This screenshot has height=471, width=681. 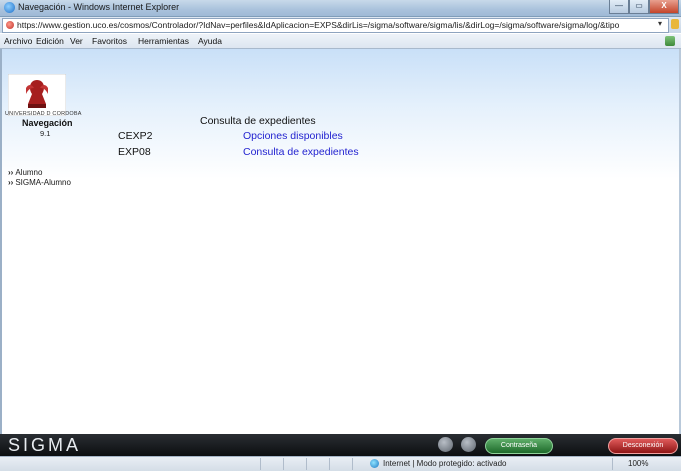 I want to click on sidebar-item-label: Alumno, so click(x=29, y=172).